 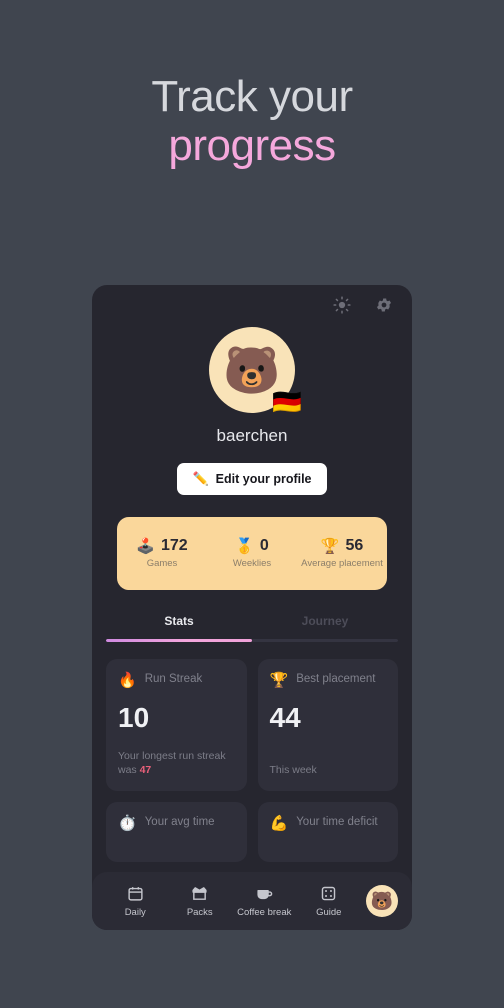 What do you see at coordinates (145, 546) in the screenshot?
I see `joystick-icon: 🕹️` at bounding box center [145, 546].